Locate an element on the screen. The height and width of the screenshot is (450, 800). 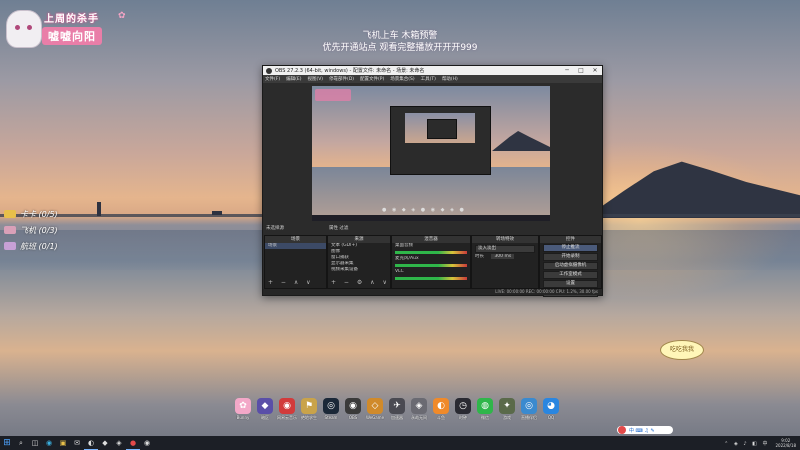
desktop-icon-label: 永劫无间 is located at coordinates (419, 417).